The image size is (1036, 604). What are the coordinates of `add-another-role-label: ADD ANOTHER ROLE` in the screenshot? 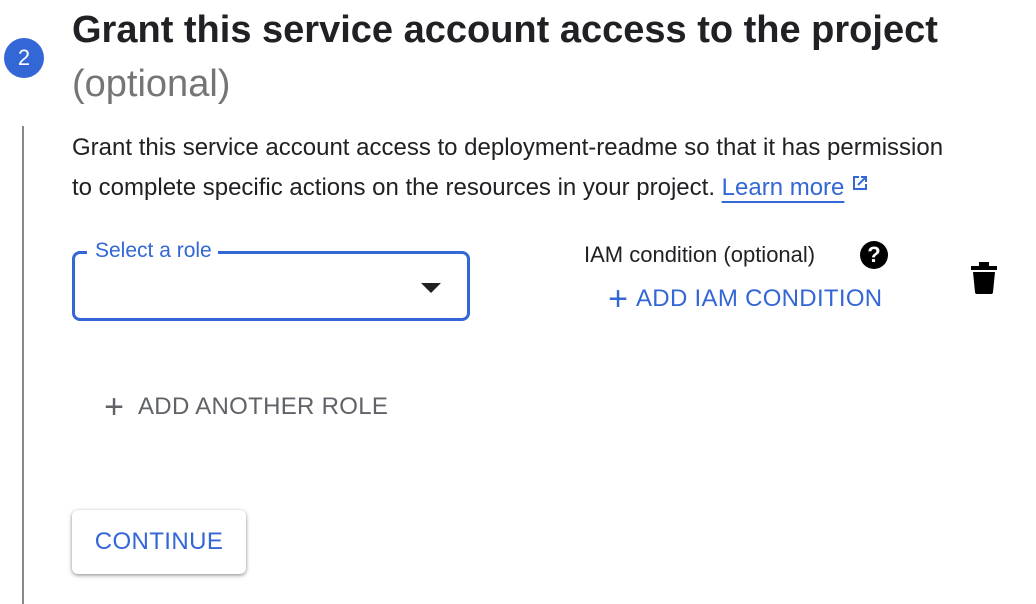 It's located at (263, 406).